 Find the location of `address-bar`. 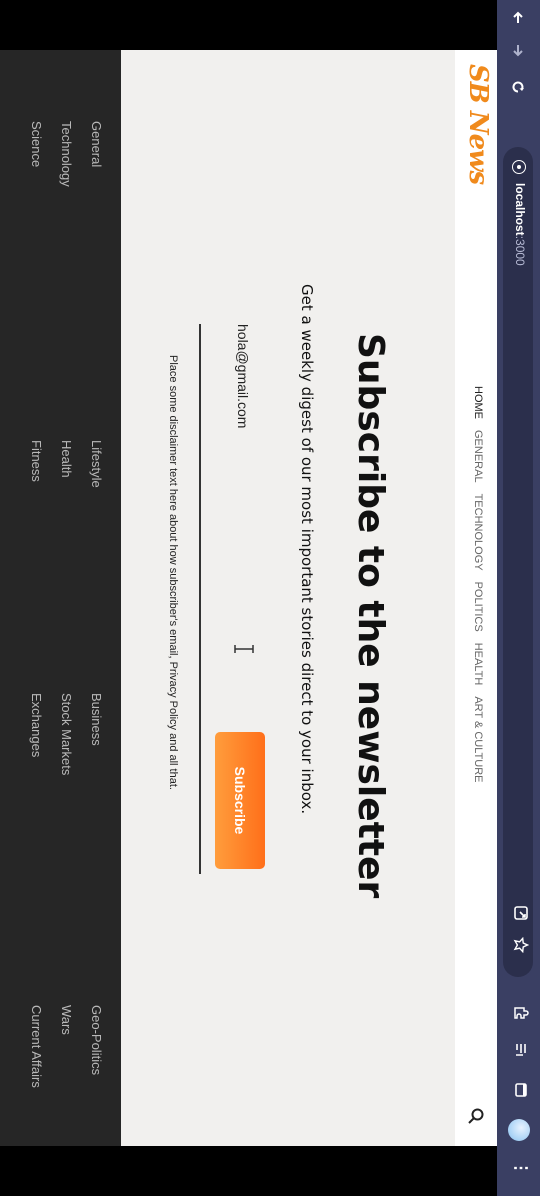

address-bar is located at coordinates (518, 562).